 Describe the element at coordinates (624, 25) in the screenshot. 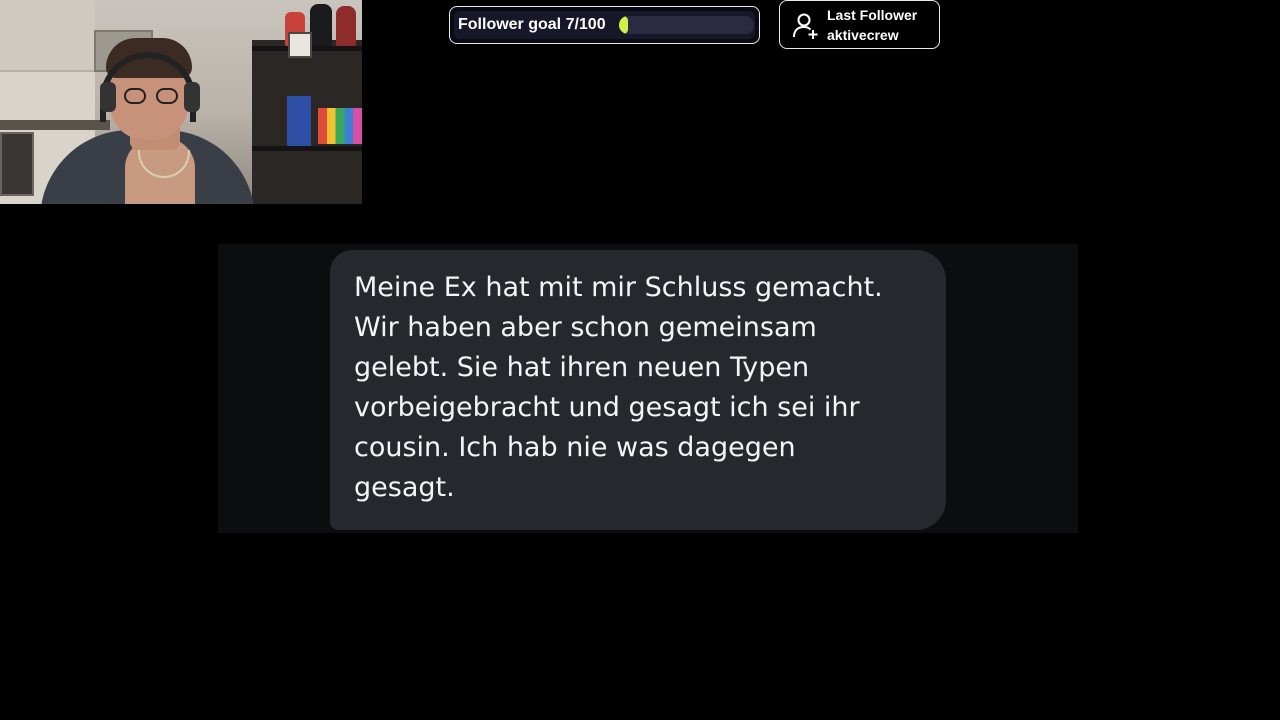

I see `follower-goal-progress-fill` at that location.